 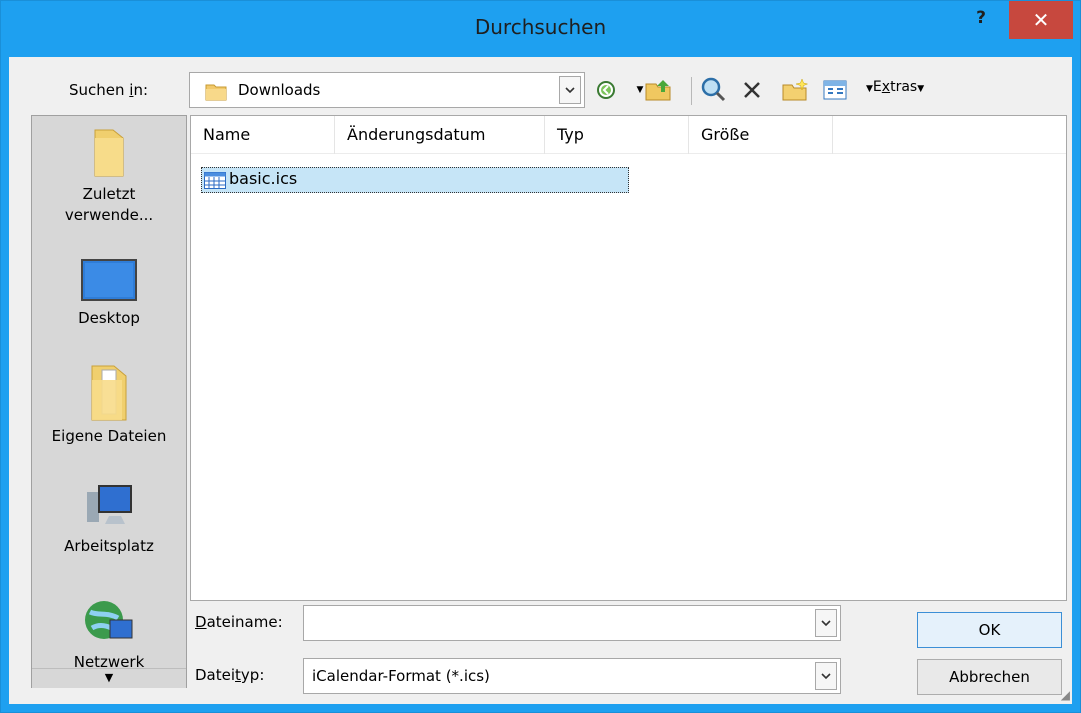 I want to click on place-documents: Eigene Dateien, so click(x=109, y=404).